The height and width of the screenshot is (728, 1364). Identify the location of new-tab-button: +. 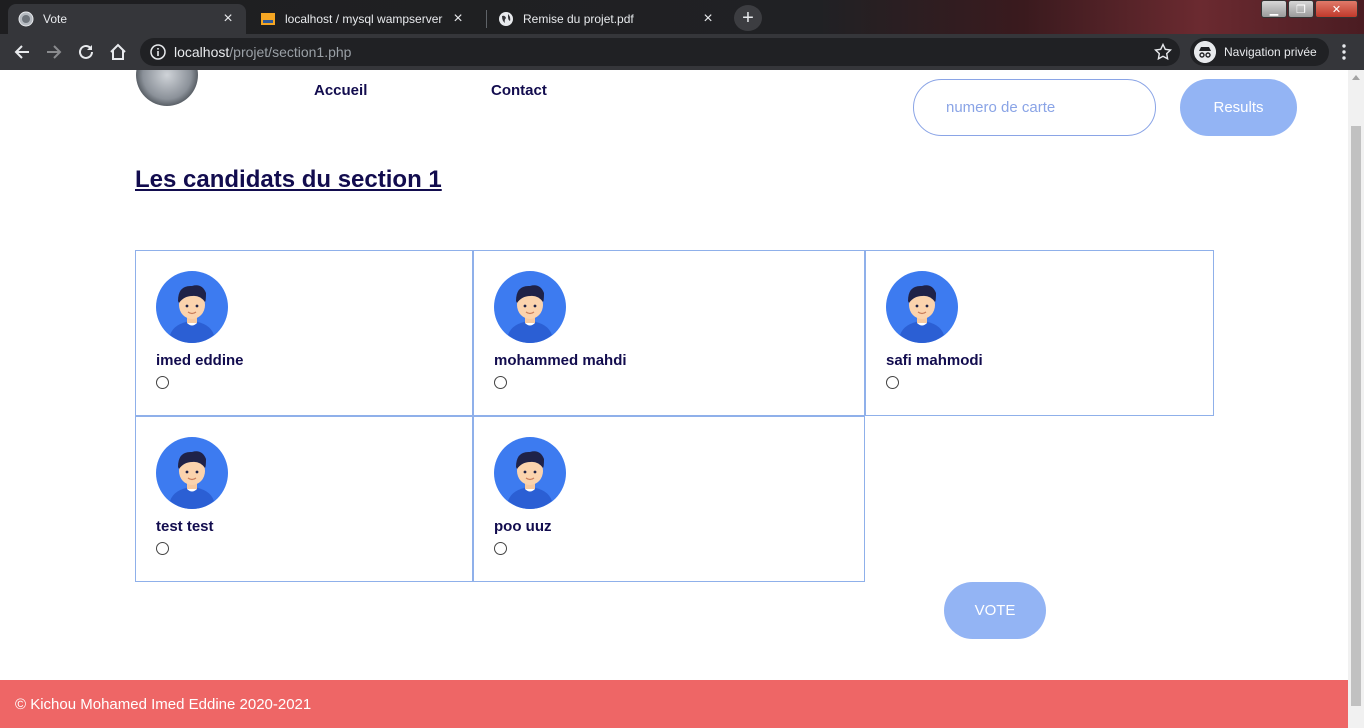
(748, 18).